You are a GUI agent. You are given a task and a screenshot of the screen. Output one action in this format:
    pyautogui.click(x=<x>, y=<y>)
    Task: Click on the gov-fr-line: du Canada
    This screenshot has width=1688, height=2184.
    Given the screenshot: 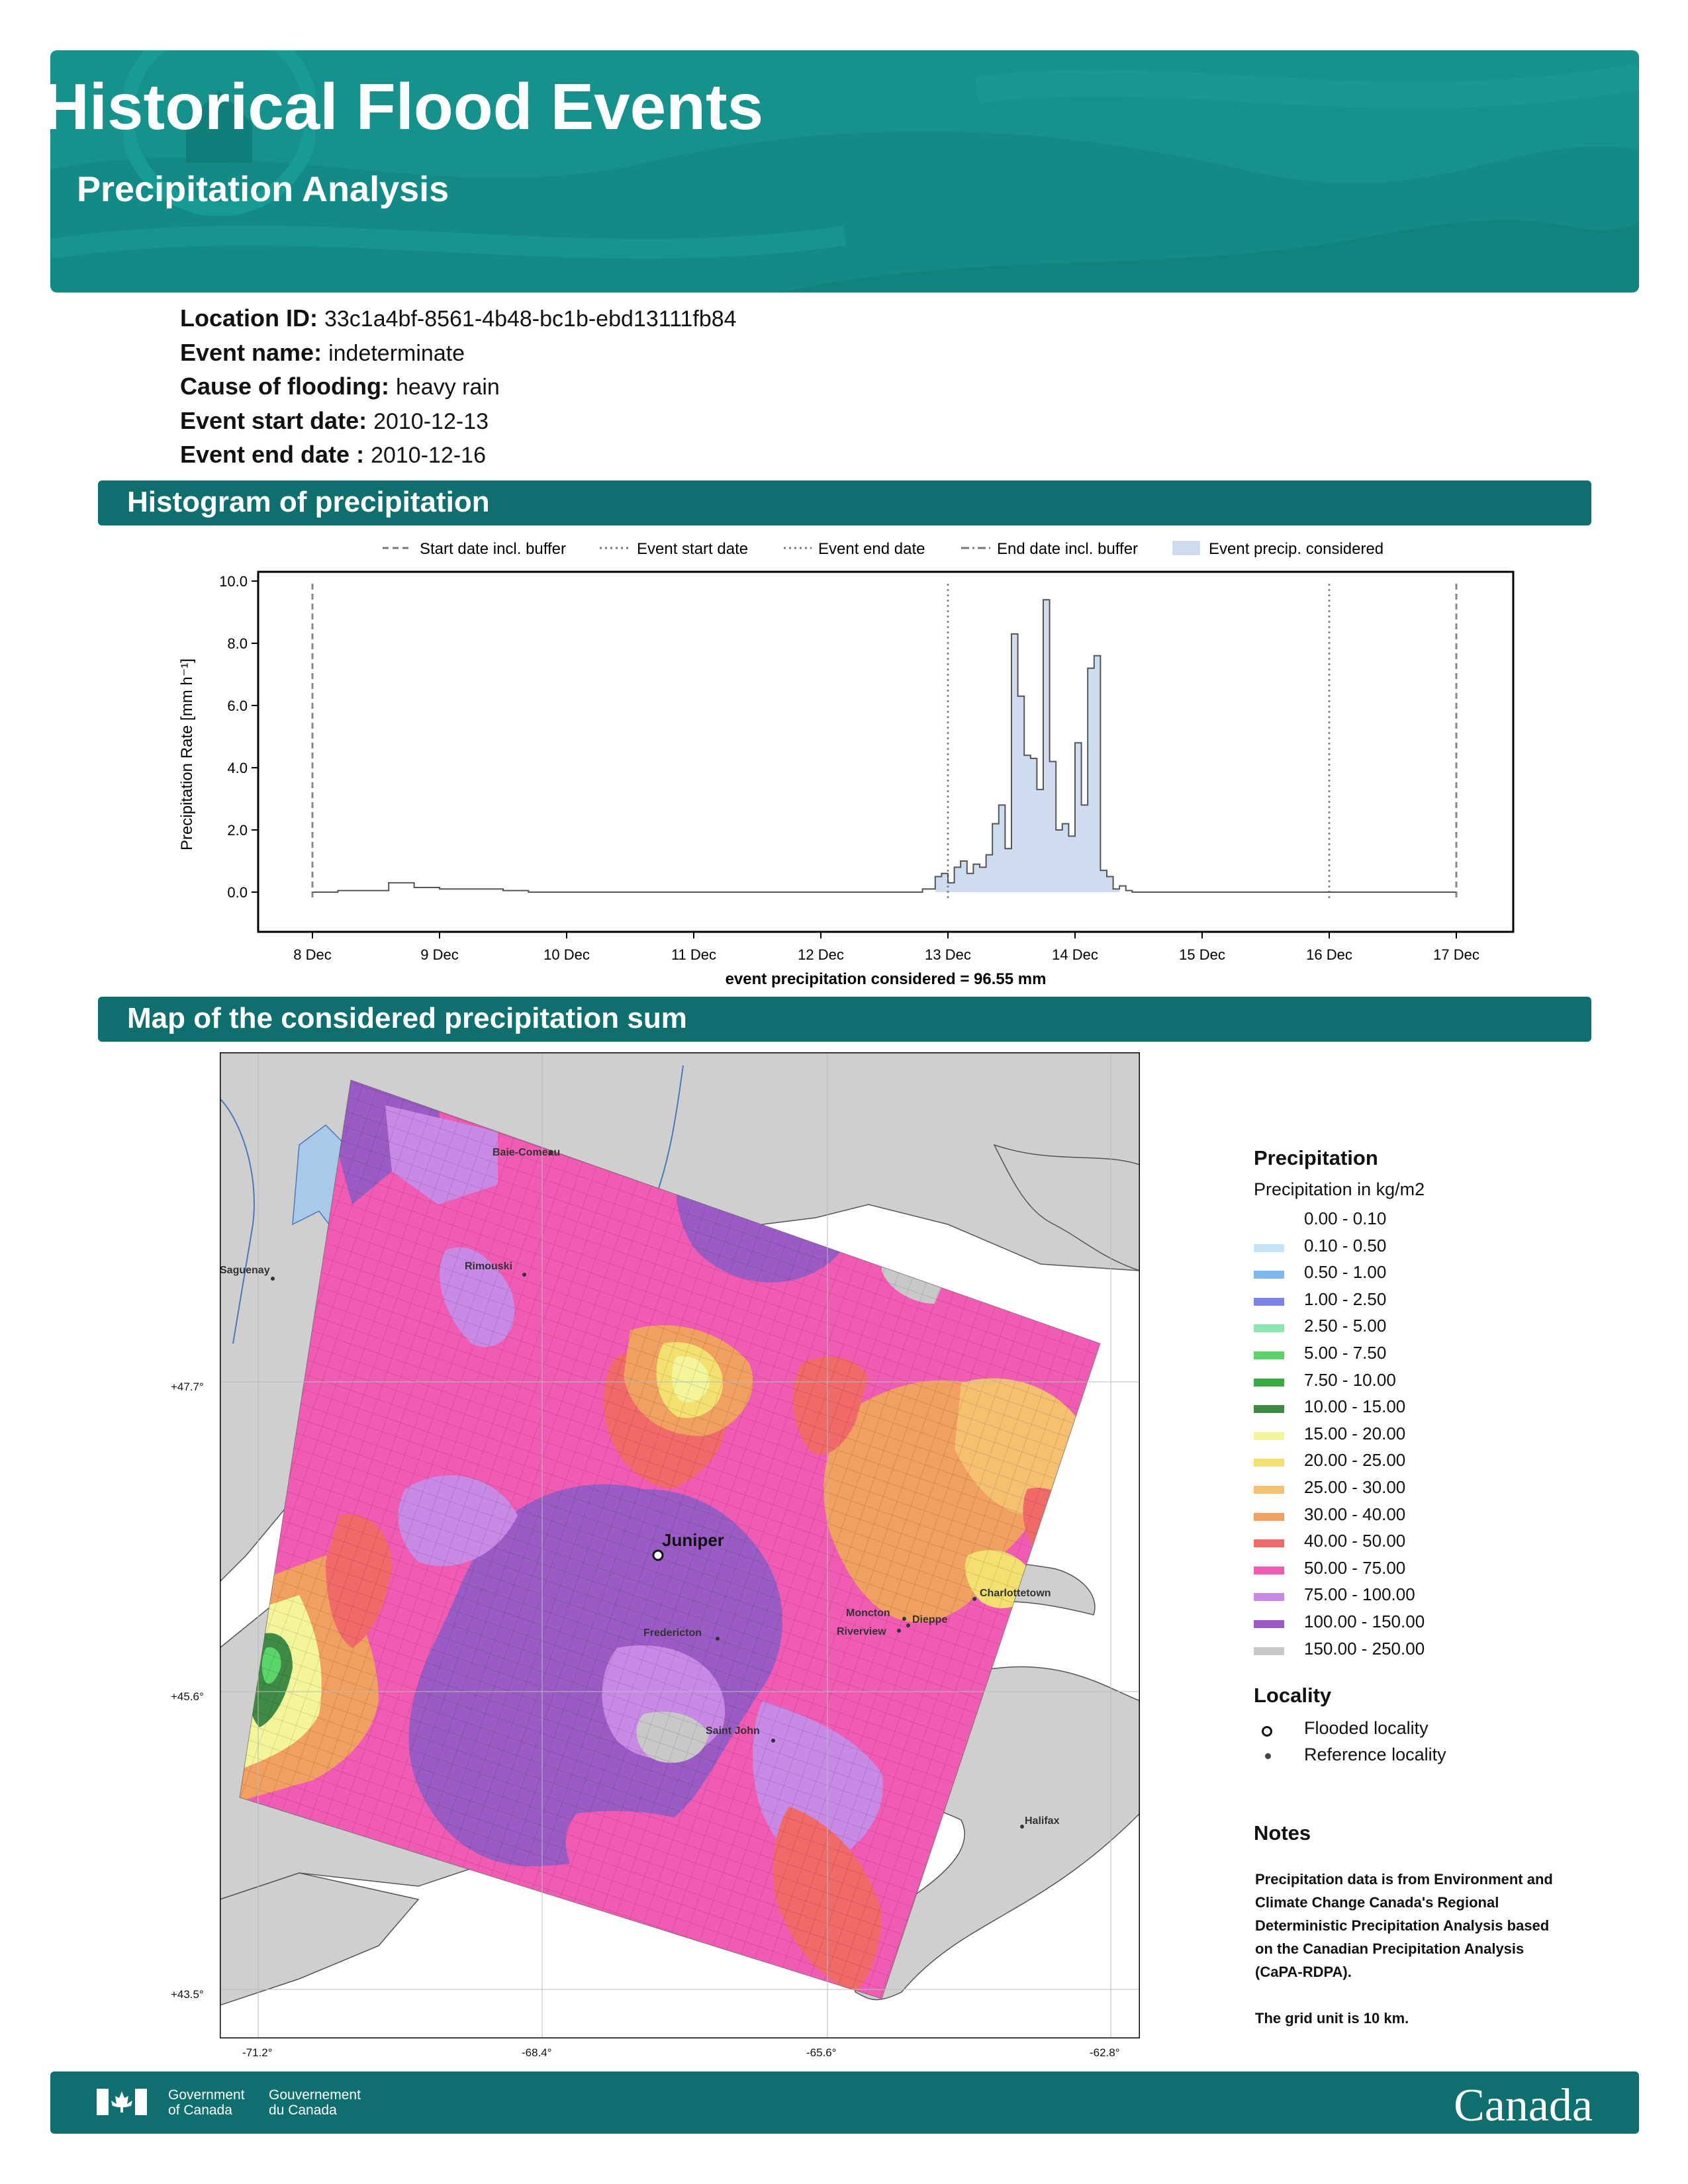 What is the action you would take?
    pyautogui.click(x=303, y=2110)
    